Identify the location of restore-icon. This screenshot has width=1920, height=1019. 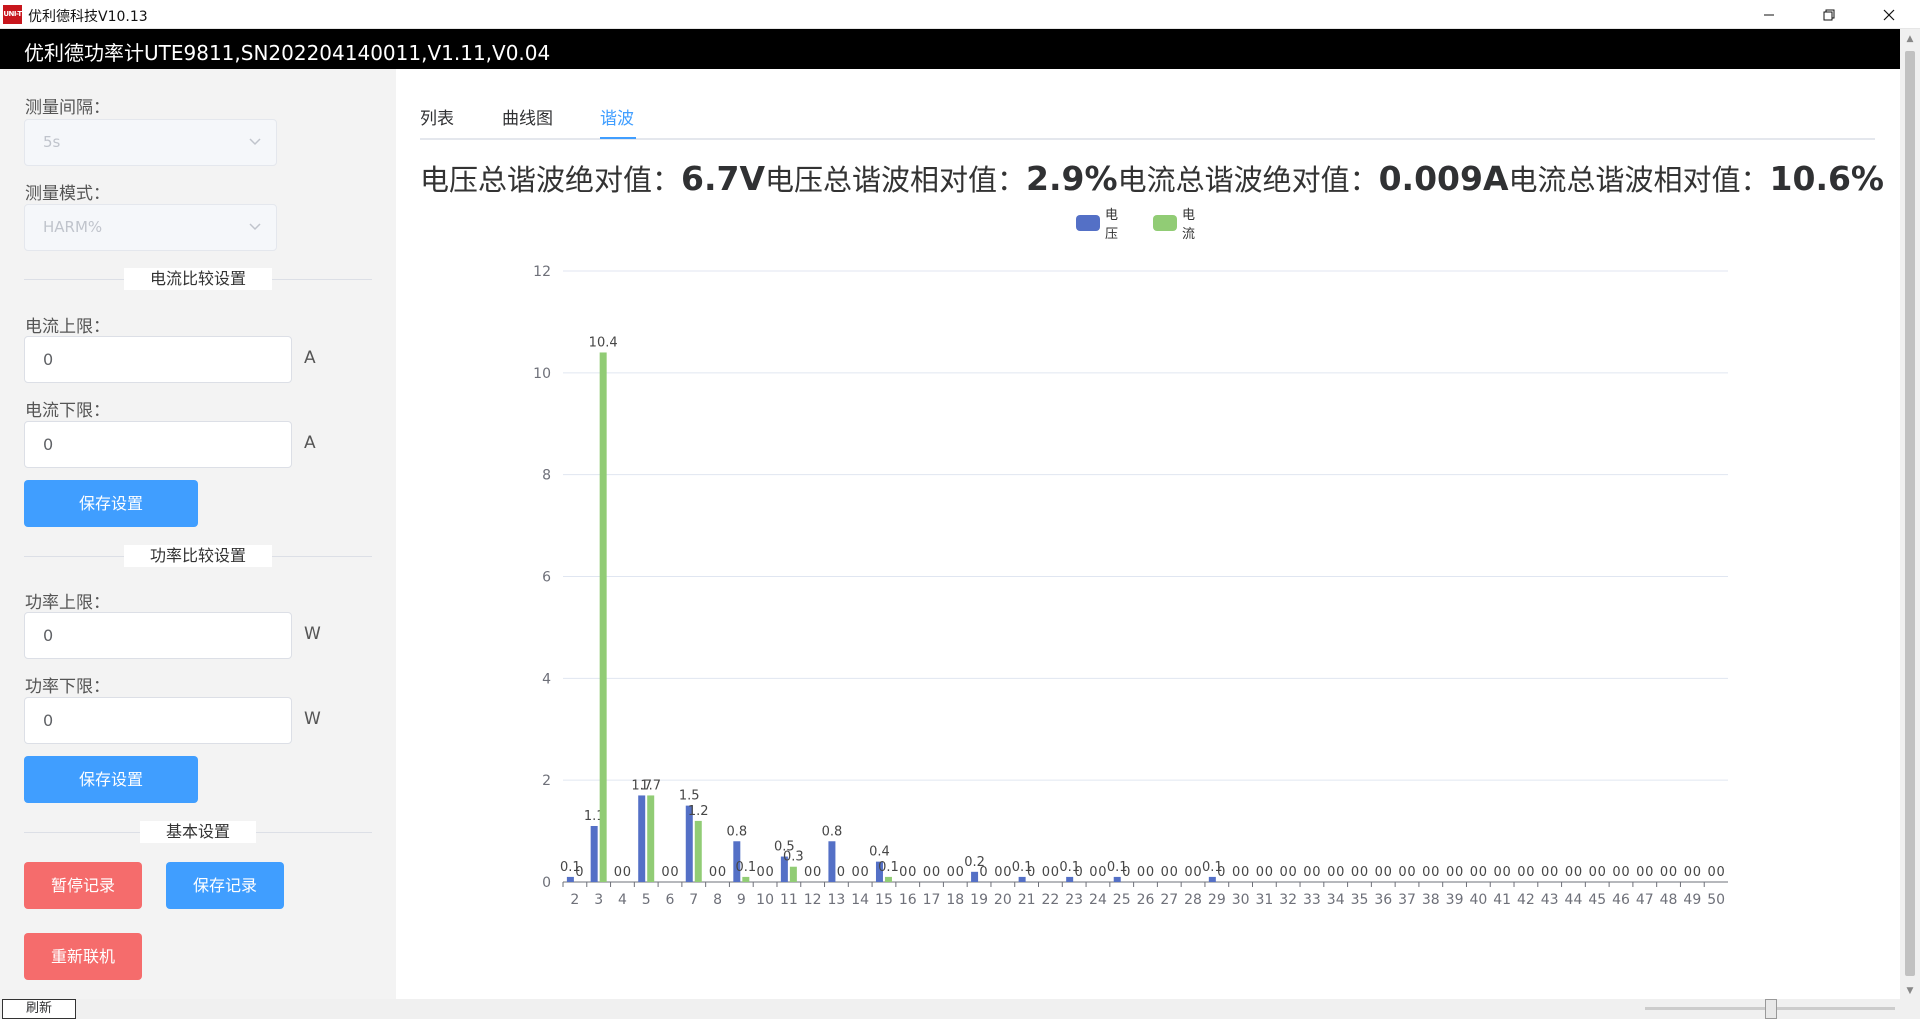
(1829, 14).